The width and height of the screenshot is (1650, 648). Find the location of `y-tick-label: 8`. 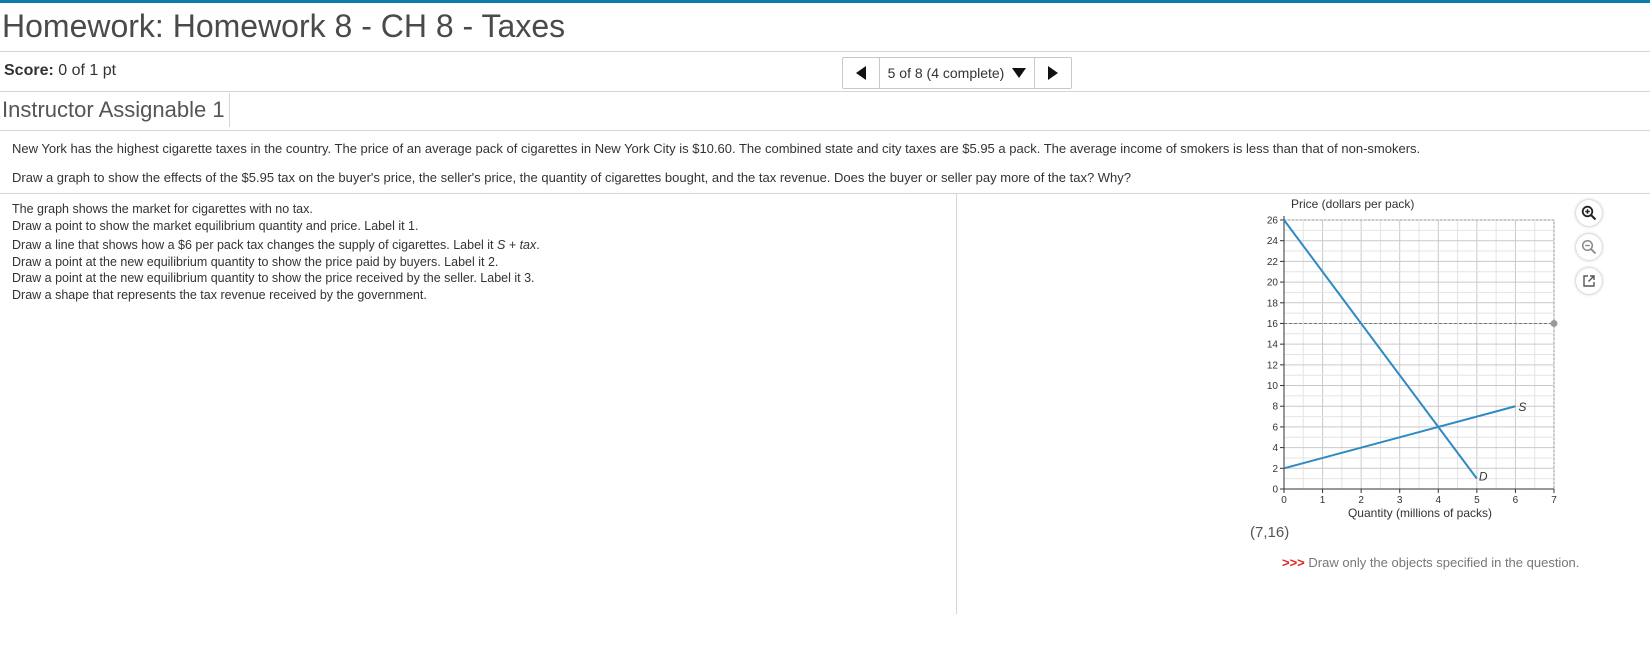

y-tick-label: 8 is located at coordinates (1275, 407).